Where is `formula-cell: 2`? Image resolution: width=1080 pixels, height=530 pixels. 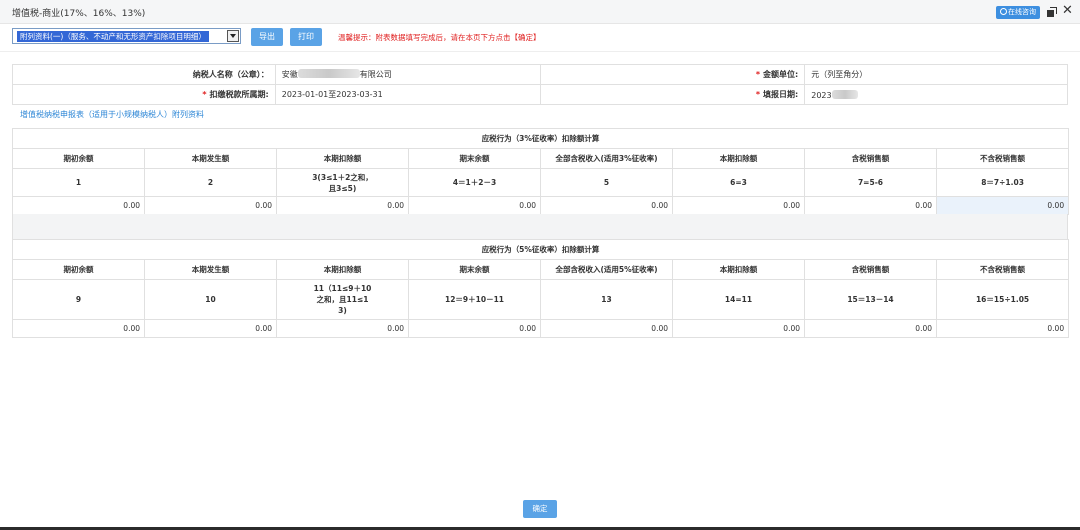 formula-cell: 2 is located at coordinates (210, 182).